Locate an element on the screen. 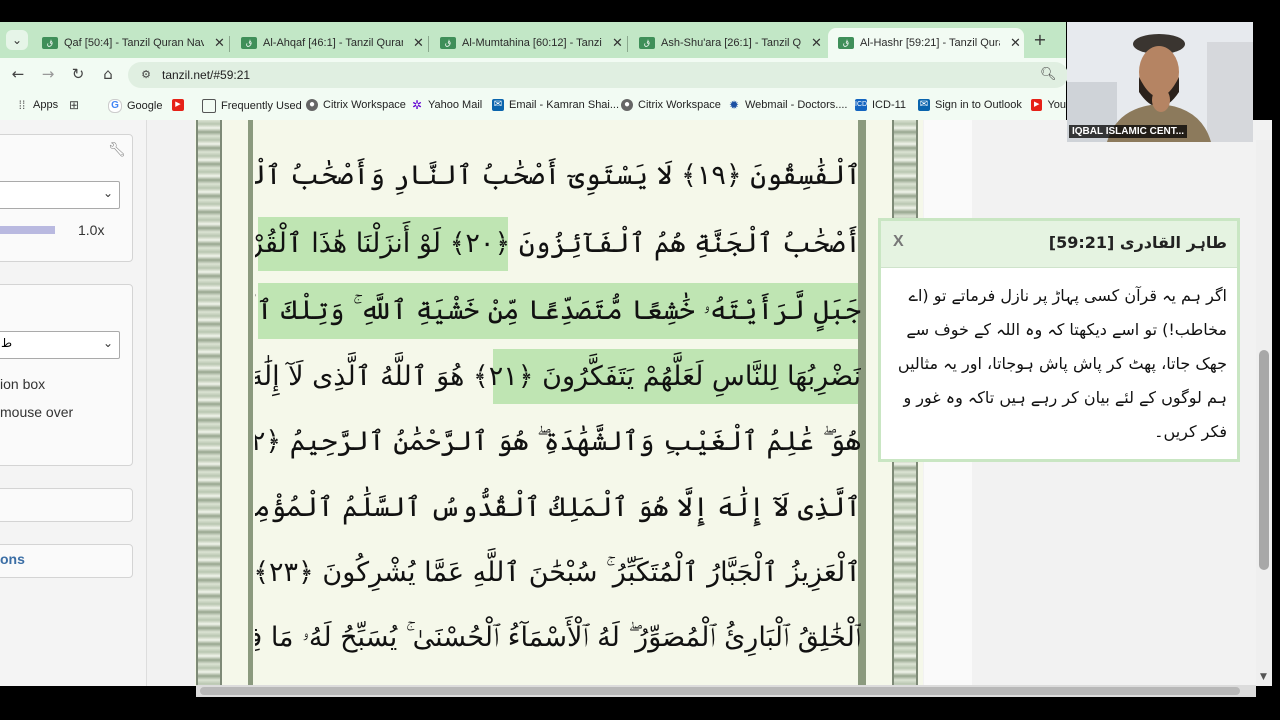 The image size is (1280, 720). volume-slider is located at coordinates (27, 230).